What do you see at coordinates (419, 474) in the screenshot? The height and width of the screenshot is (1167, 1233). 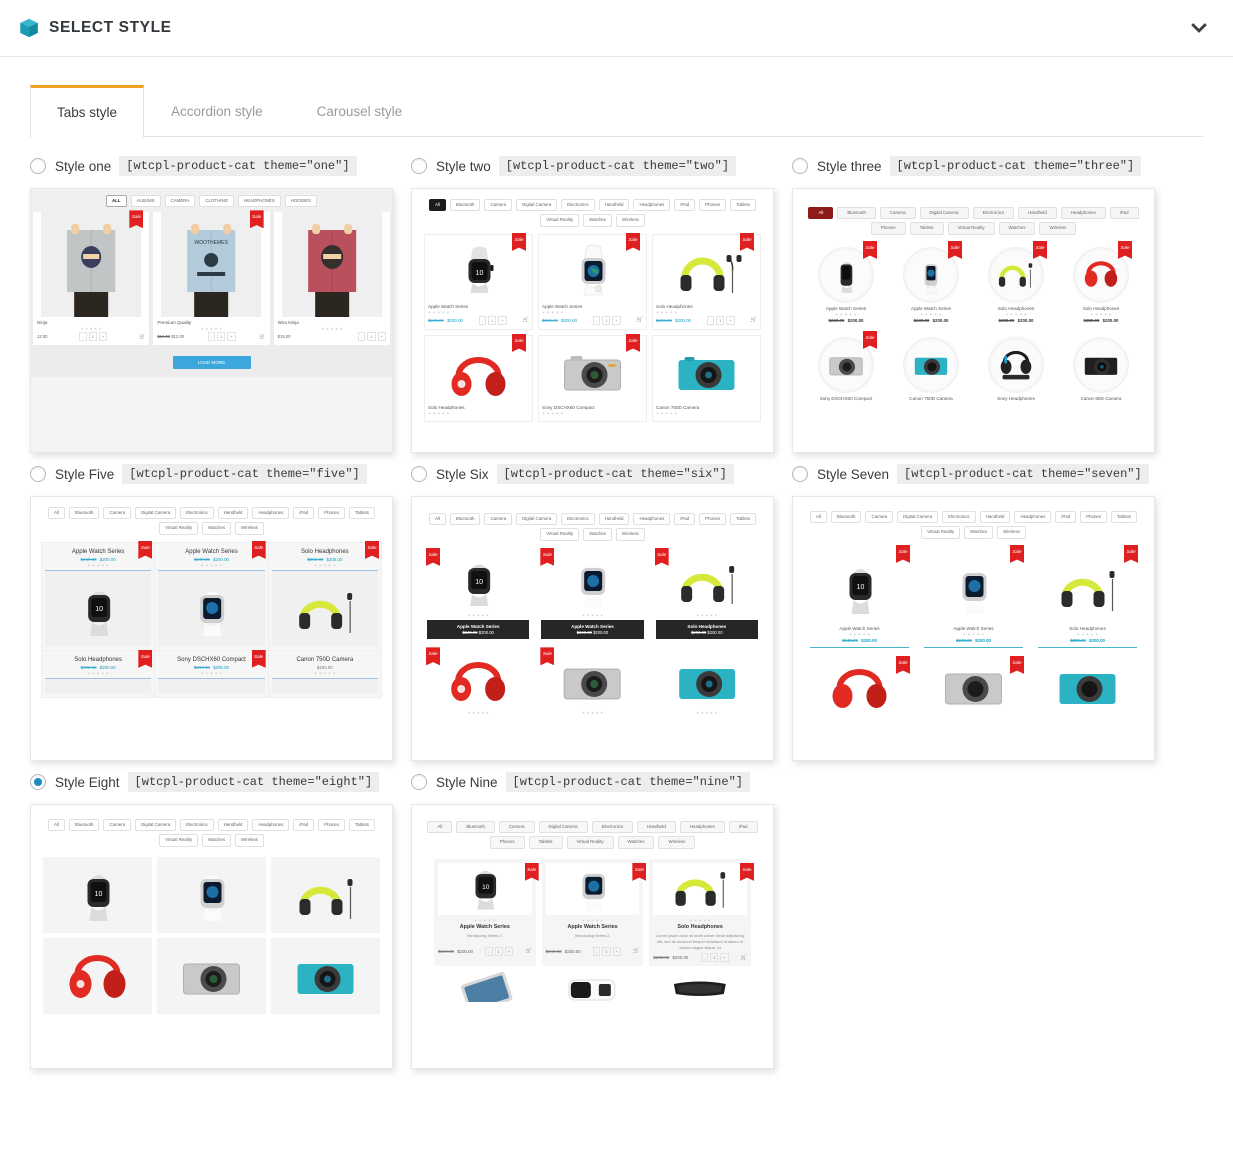 I see `radio-style-six` at bounding box center [419, 474].